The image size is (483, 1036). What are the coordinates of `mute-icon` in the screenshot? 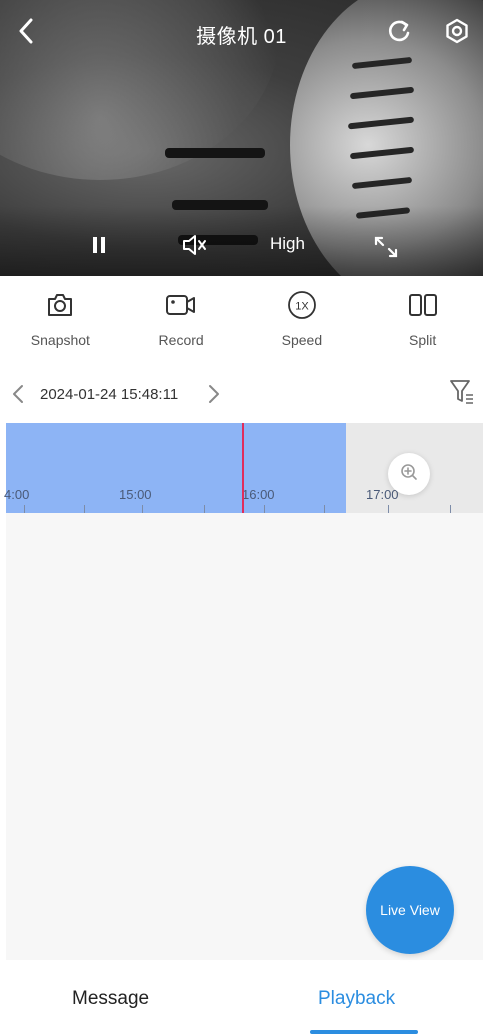 It's located at (195, 247).